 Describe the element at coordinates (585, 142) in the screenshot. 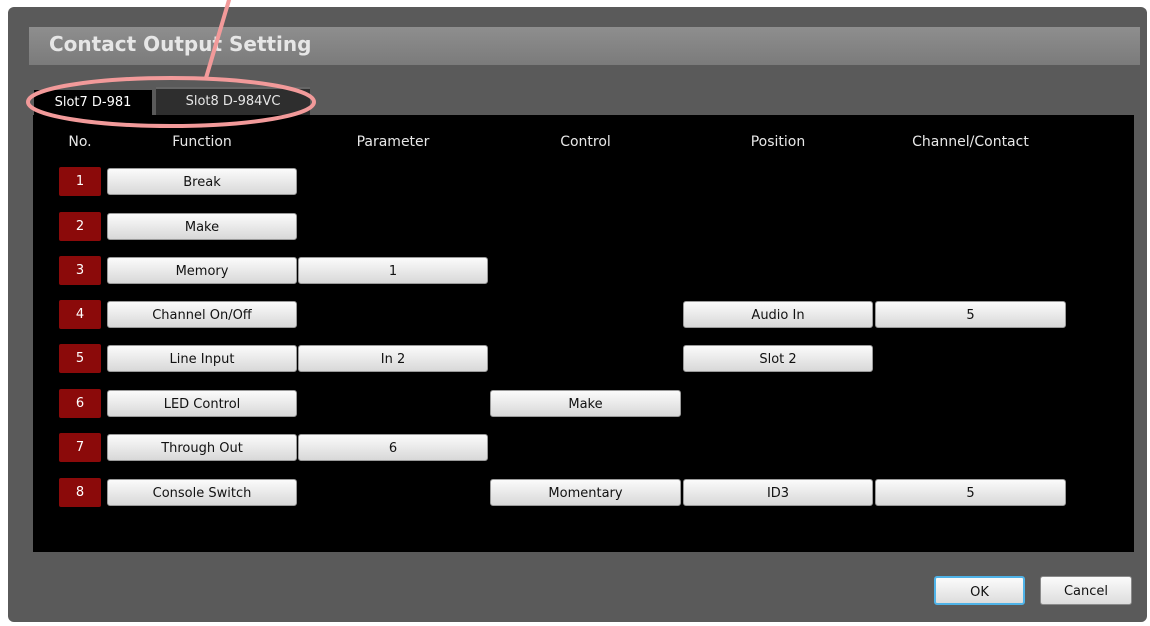

I see `column-header-control: Control` at that location.